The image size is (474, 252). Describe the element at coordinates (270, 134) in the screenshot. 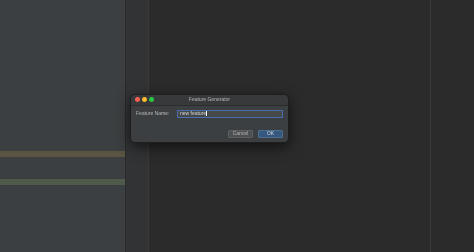

I see `ok-button: OK` at that location.